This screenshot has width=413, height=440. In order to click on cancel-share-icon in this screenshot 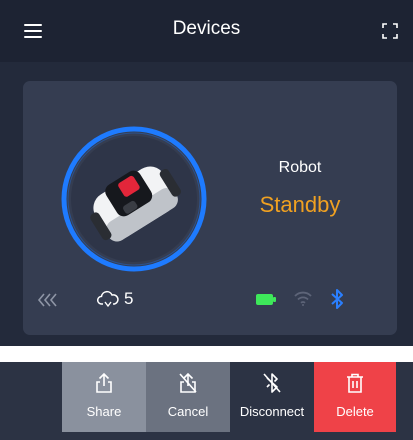, I will do `click(188, 382)`.